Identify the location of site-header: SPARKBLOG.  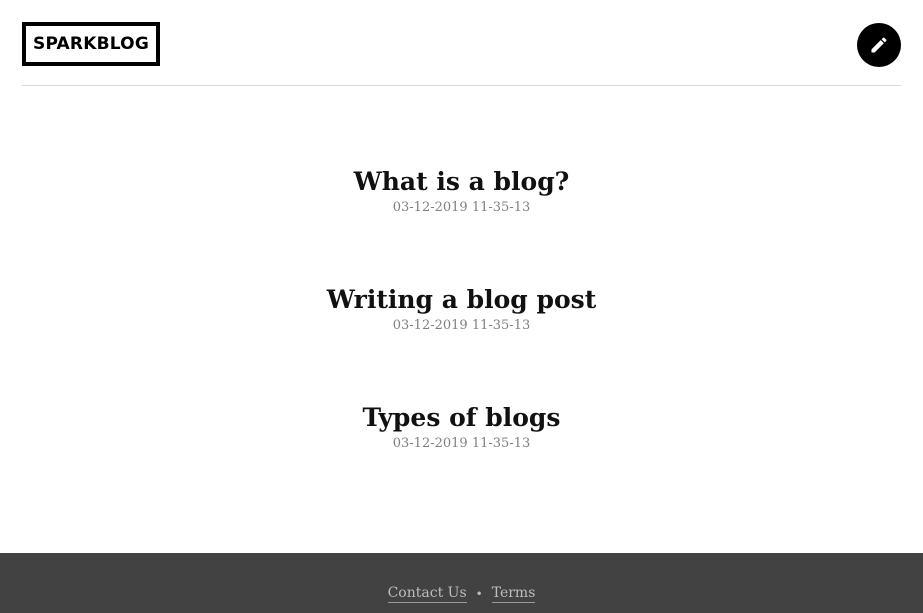
(461, 43).